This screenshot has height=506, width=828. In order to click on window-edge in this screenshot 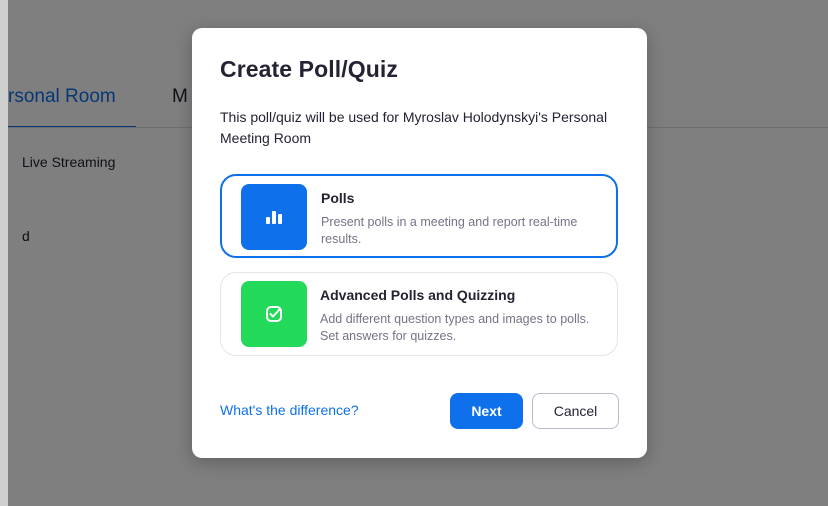, I will do `click(4, 253)`.